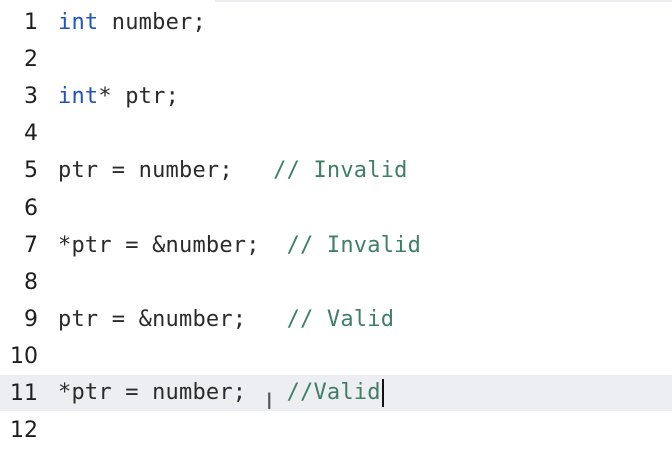 The image size is (672, 458). I want to click on code-line-3: 3 int* ptr;, so click(336, 96).